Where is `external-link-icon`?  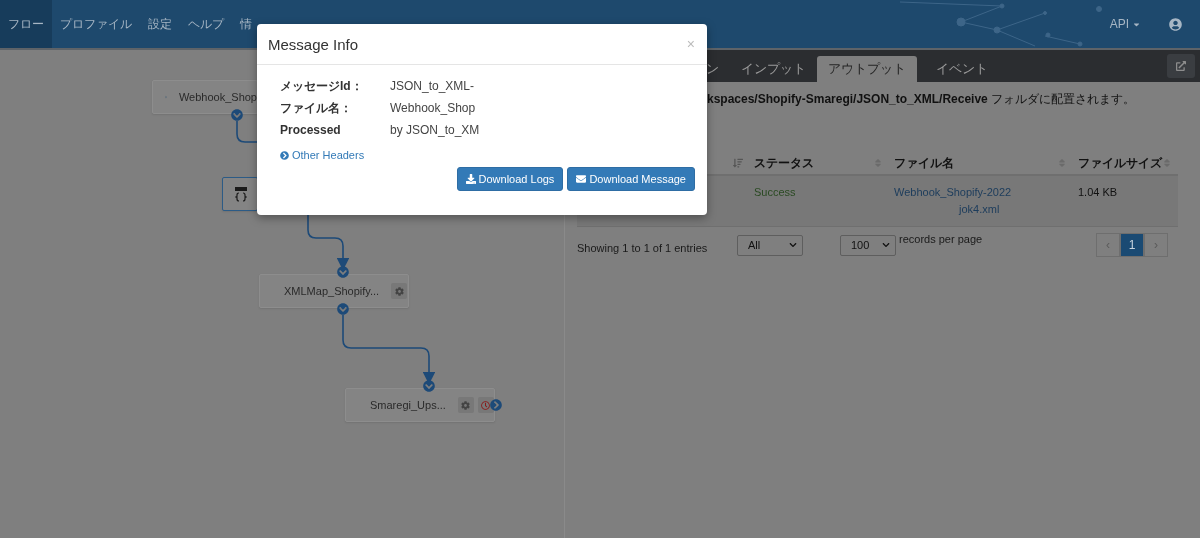 external-link-icon is located at coordinates (1181, 66).